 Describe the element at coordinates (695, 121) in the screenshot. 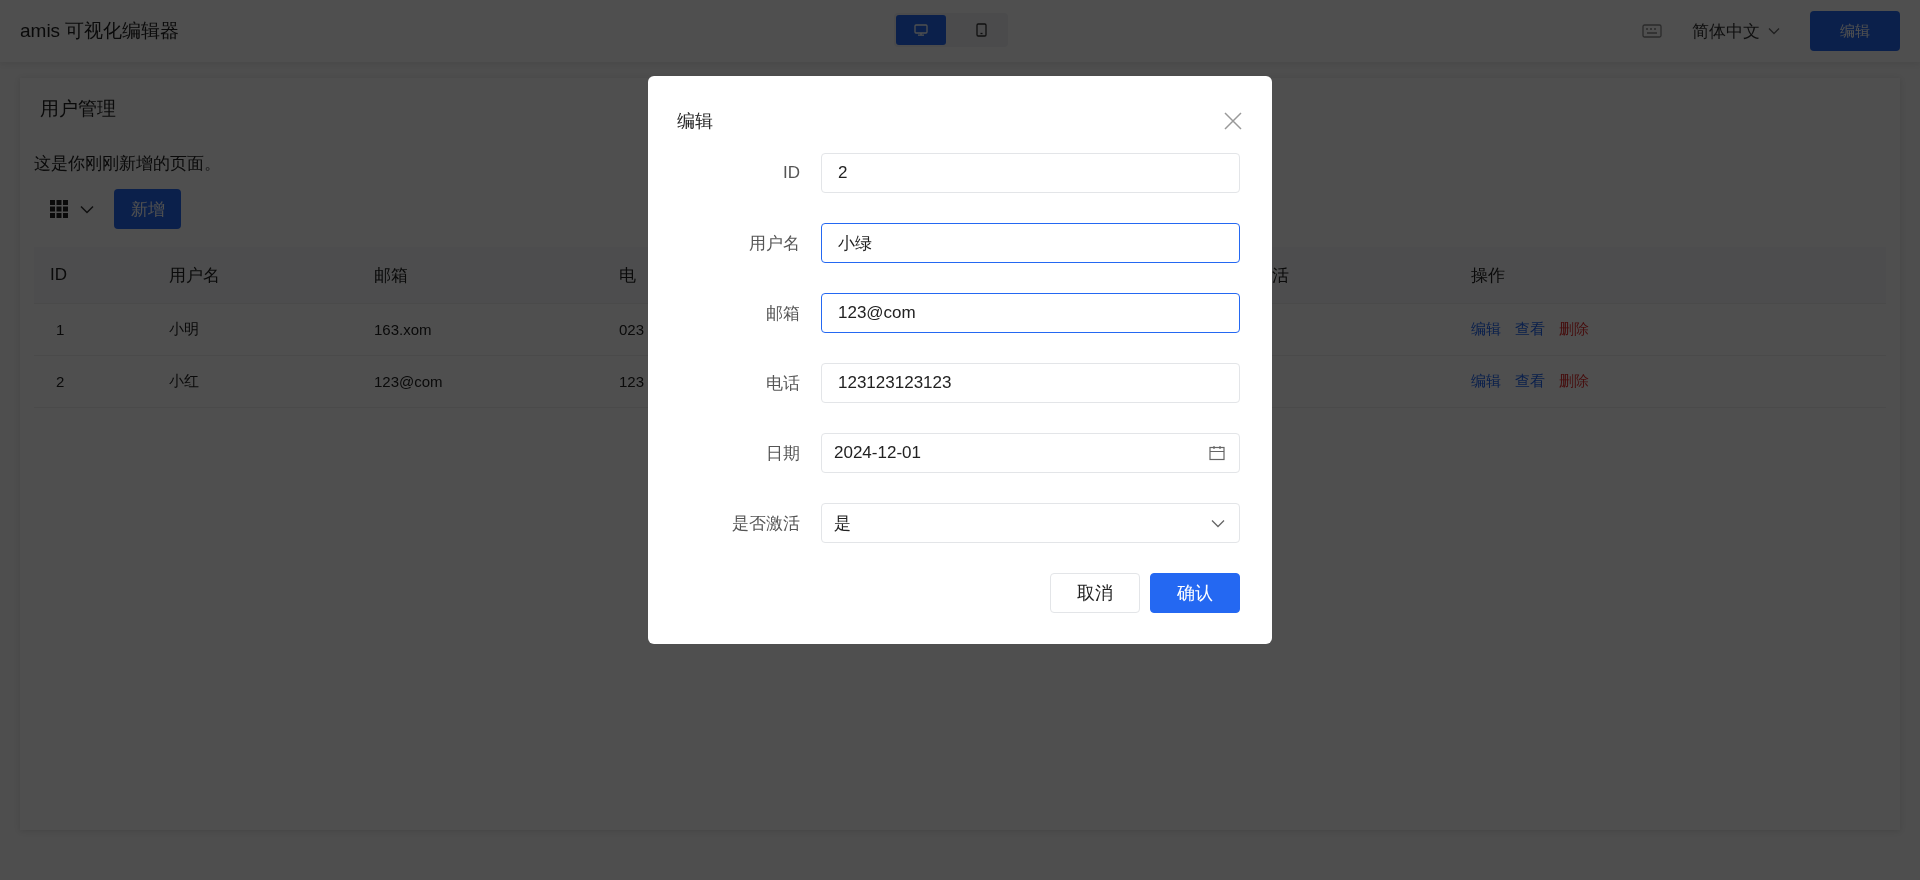

I see `dialog-title: 编辑` at that location.